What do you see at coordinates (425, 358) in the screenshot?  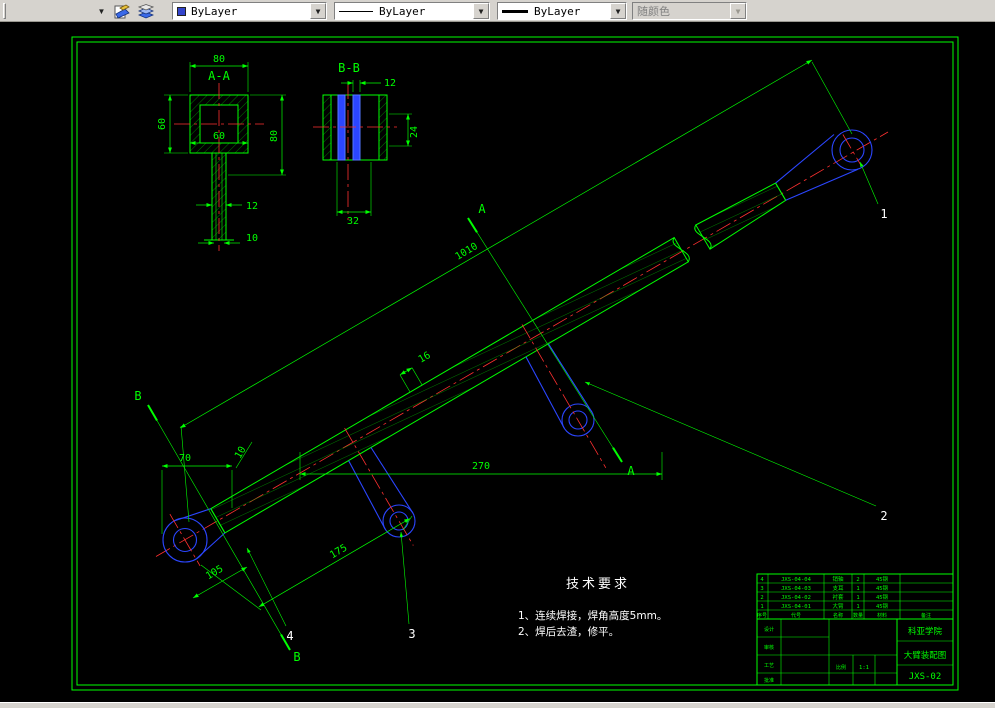 I see `svg-text: 16` at bounding box center [425, 358].